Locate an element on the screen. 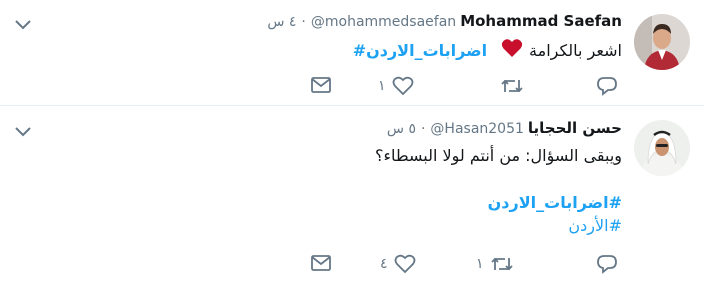 The height and width of the screenshot is (282, 704). tweet-text-content: ويبقى السؤال: من أنتم لولا البسطاء؟ is located at coordinates (498, 155).